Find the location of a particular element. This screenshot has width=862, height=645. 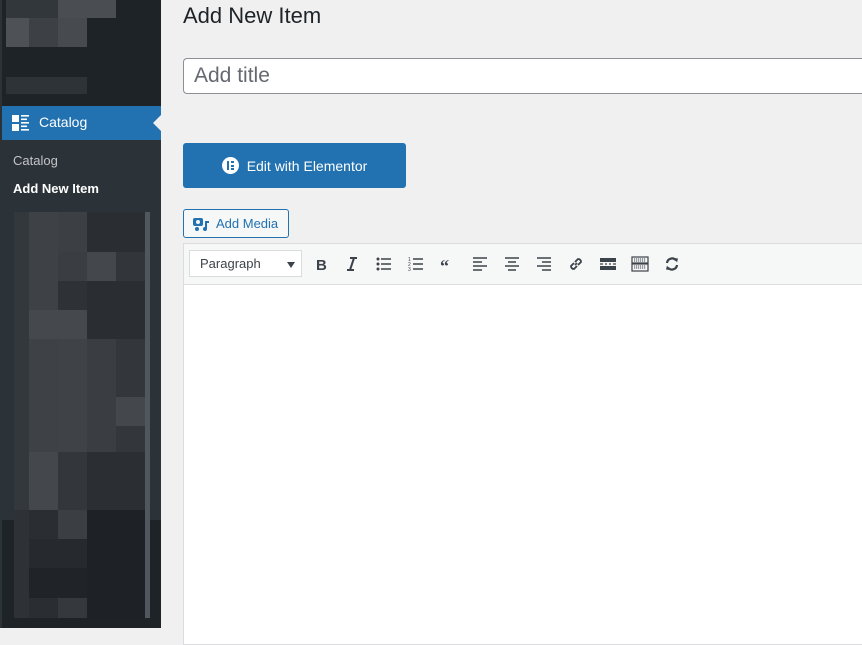

submenu-item-catalog: Catalog is located at coordinates (35, 160).